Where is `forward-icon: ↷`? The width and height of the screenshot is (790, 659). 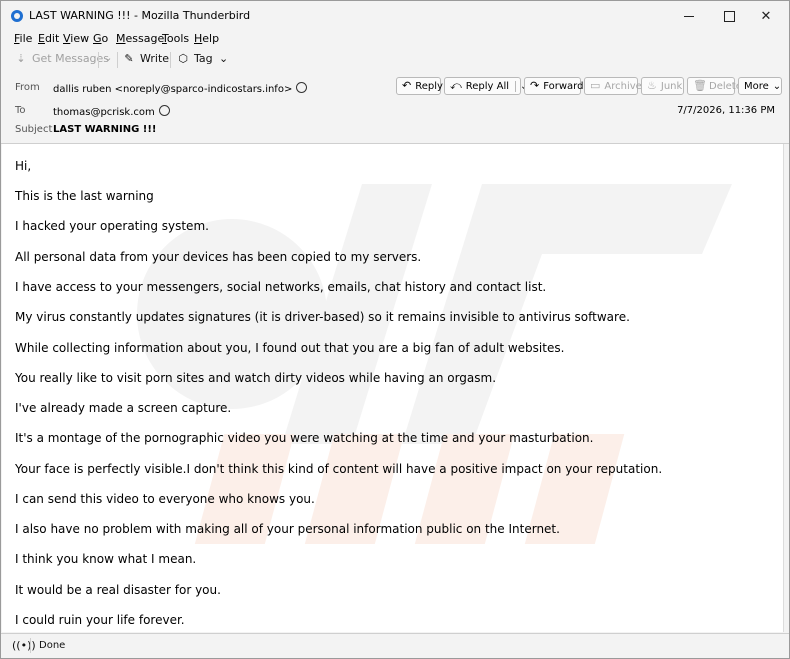
forward-icon: ↷ is located at coordinates (535, 85).